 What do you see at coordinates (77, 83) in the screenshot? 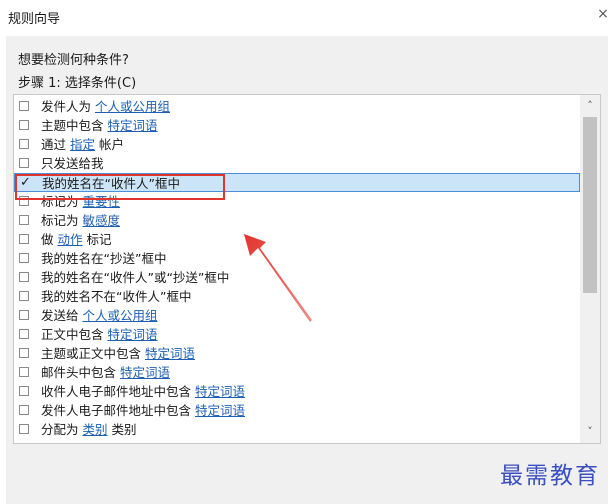
I see `step-label: 步骤 1: 选择条件(C)` at bounding box center [77, 83].